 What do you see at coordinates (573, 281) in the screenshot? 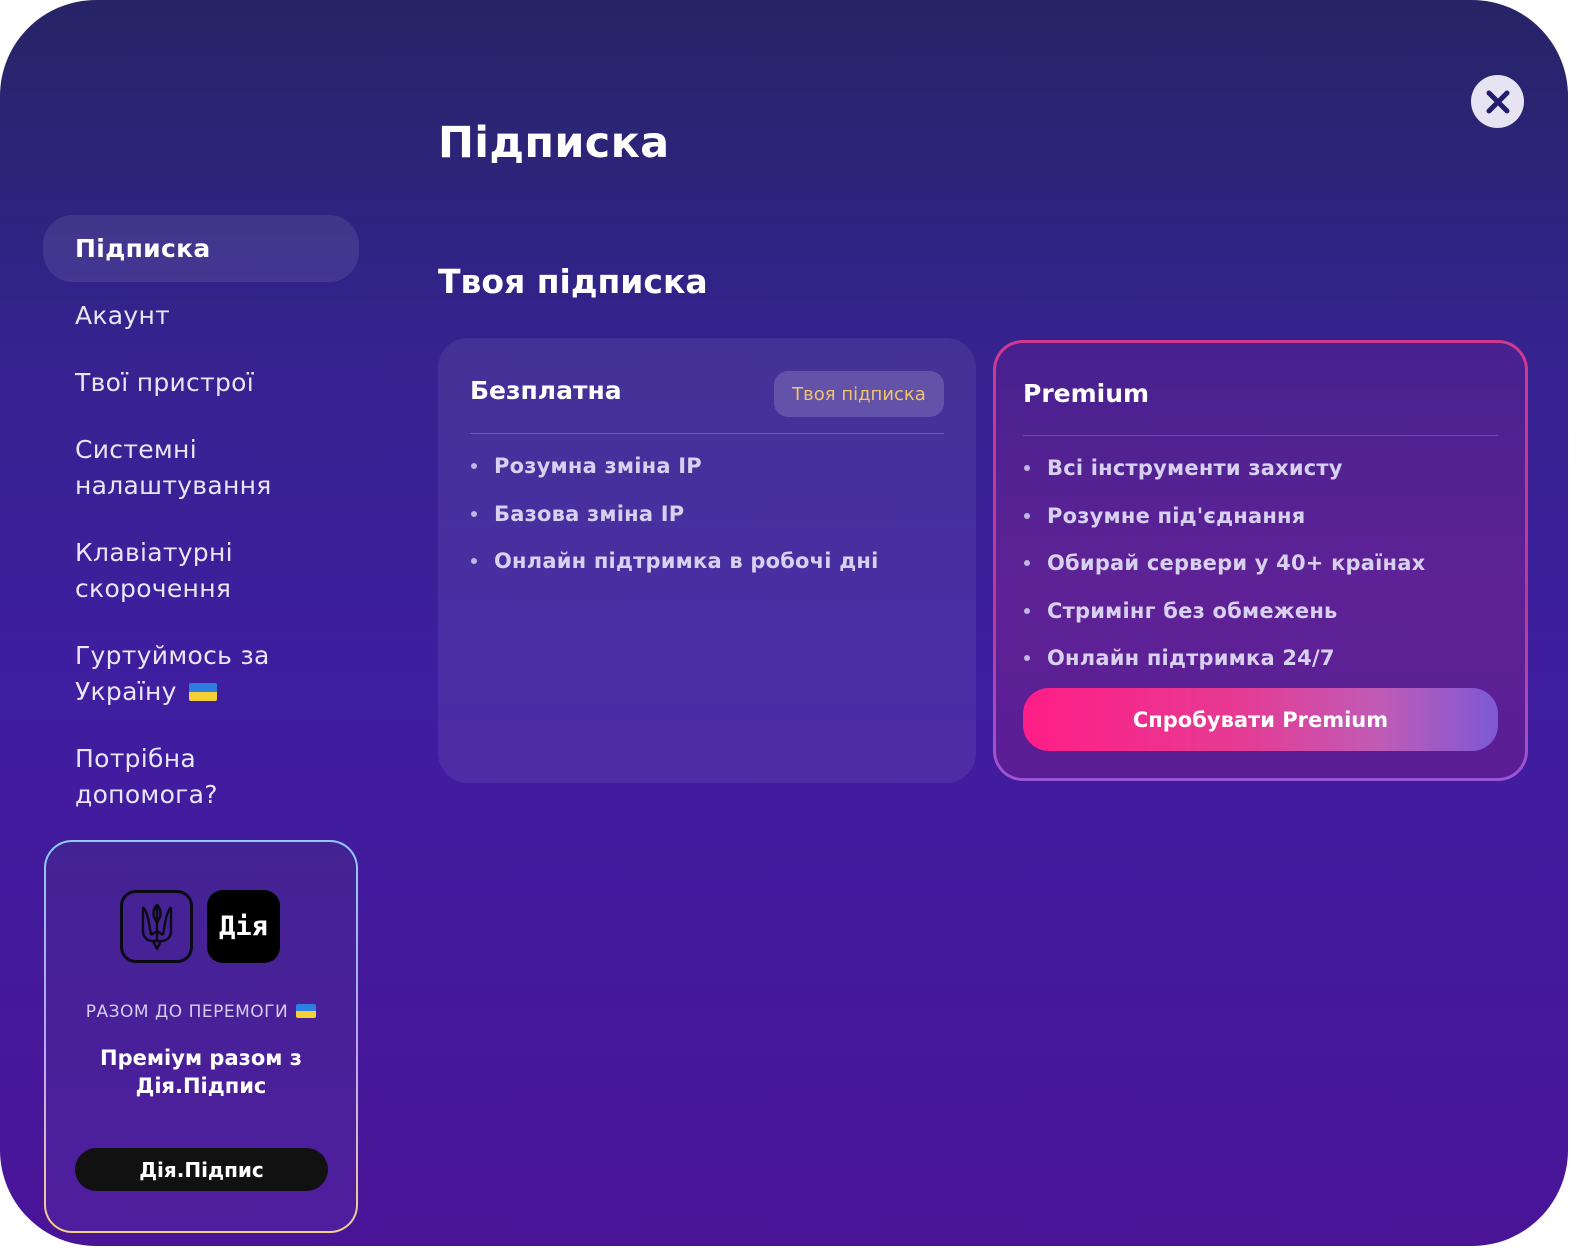
I see `section-title: Твоя підписка` at bounding box center [573, 281].